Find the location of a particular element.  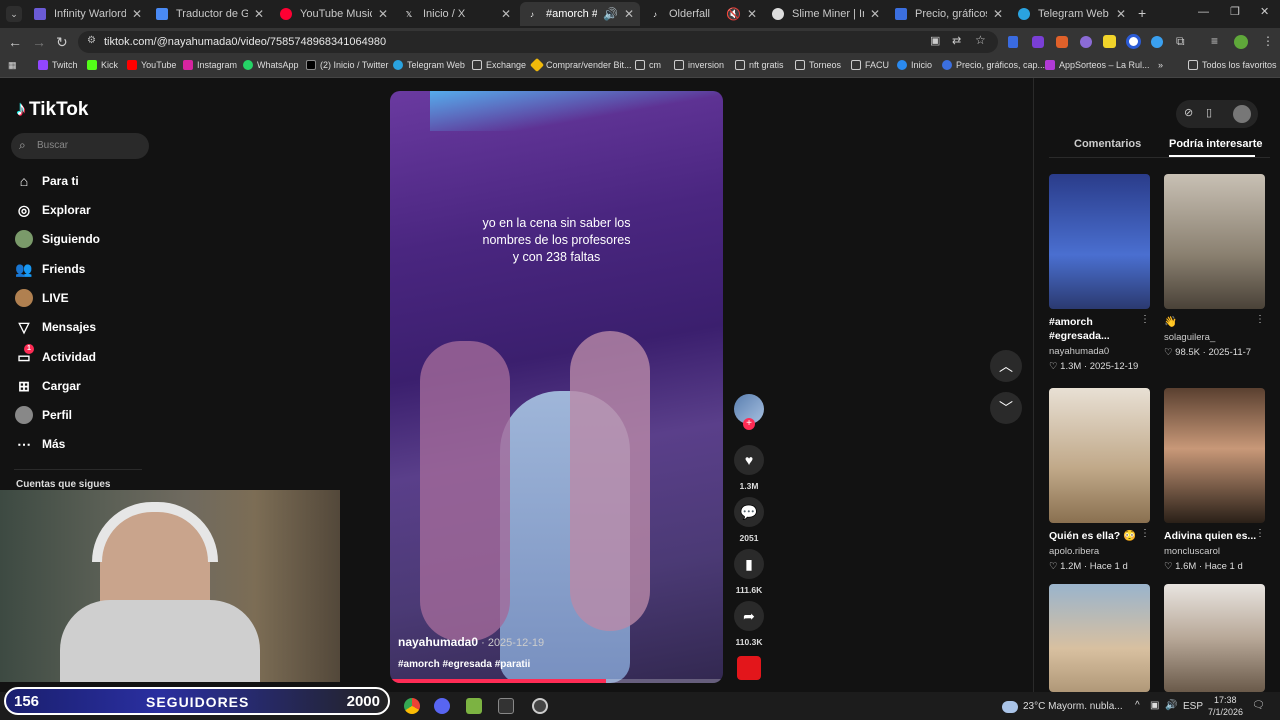

reload-icon: ↻ is located at coordinates (62, 42).